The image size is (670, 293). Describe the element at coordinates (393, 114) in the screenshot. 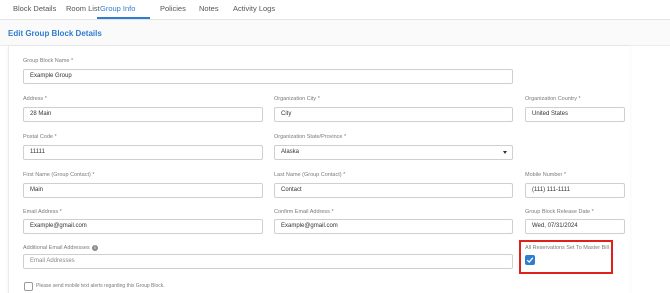

I see `org-city-input: City` at that location.